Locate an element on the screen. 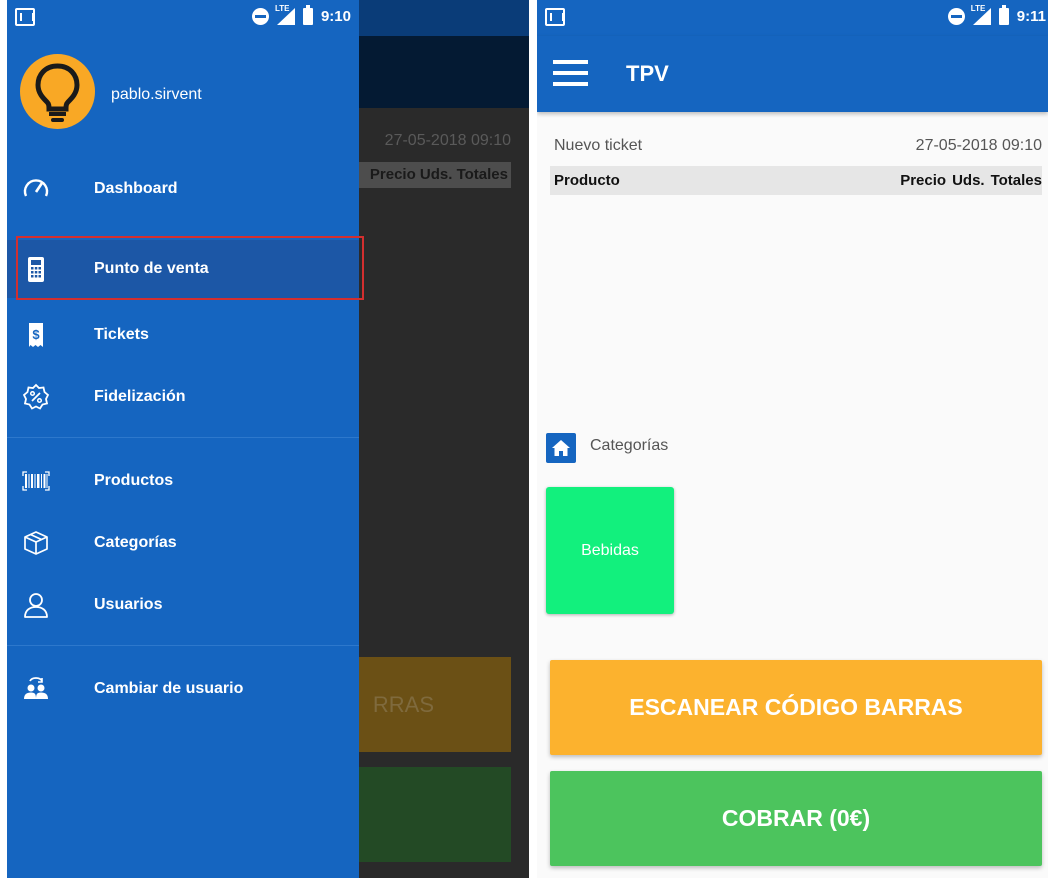 The image size is (1048, 878). menu-item-dashboard: Dashboard is located at coordinates (183, 189).